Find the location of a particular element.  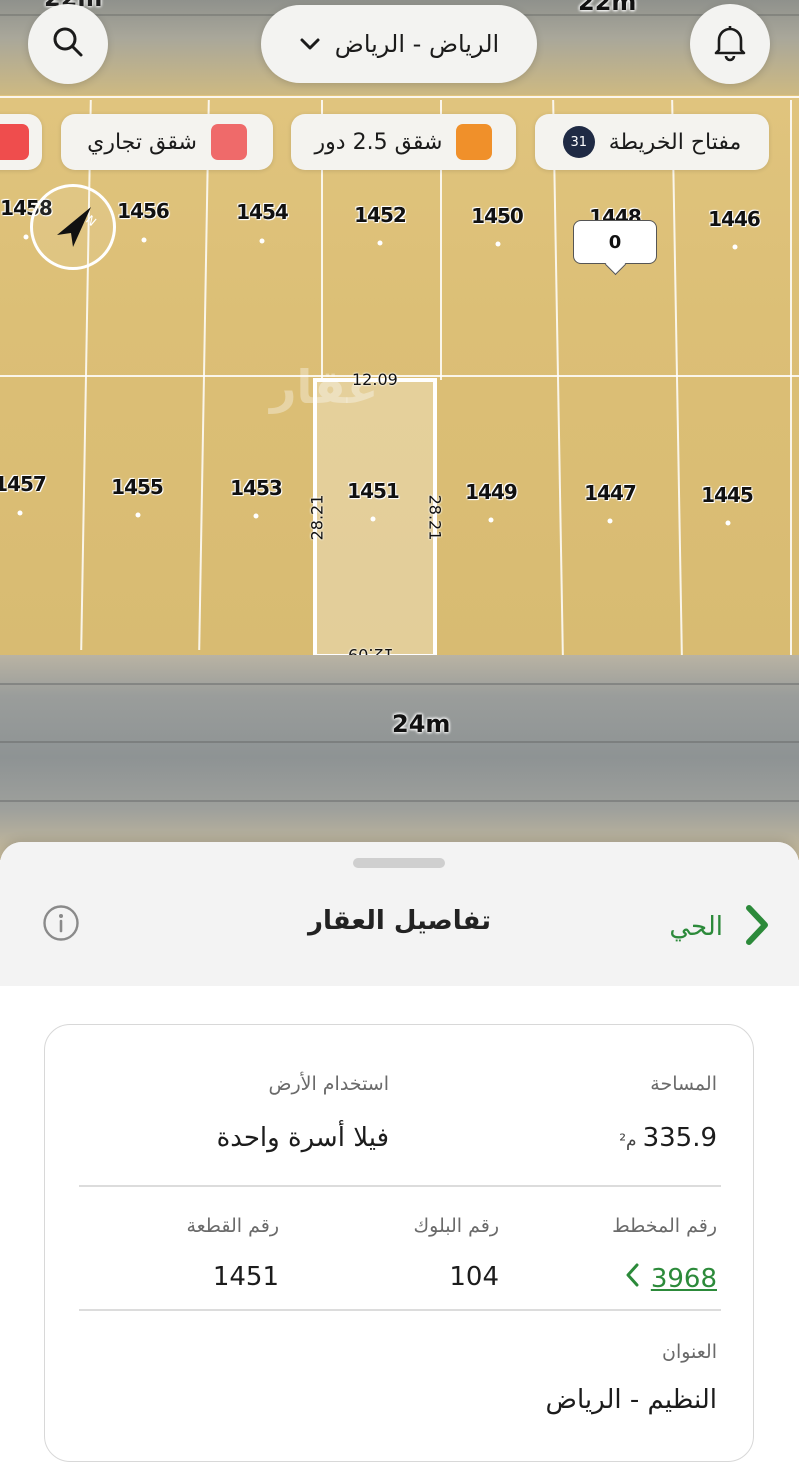

legend-label: شقق 2.5 دور is located at coordinates (378, 142).